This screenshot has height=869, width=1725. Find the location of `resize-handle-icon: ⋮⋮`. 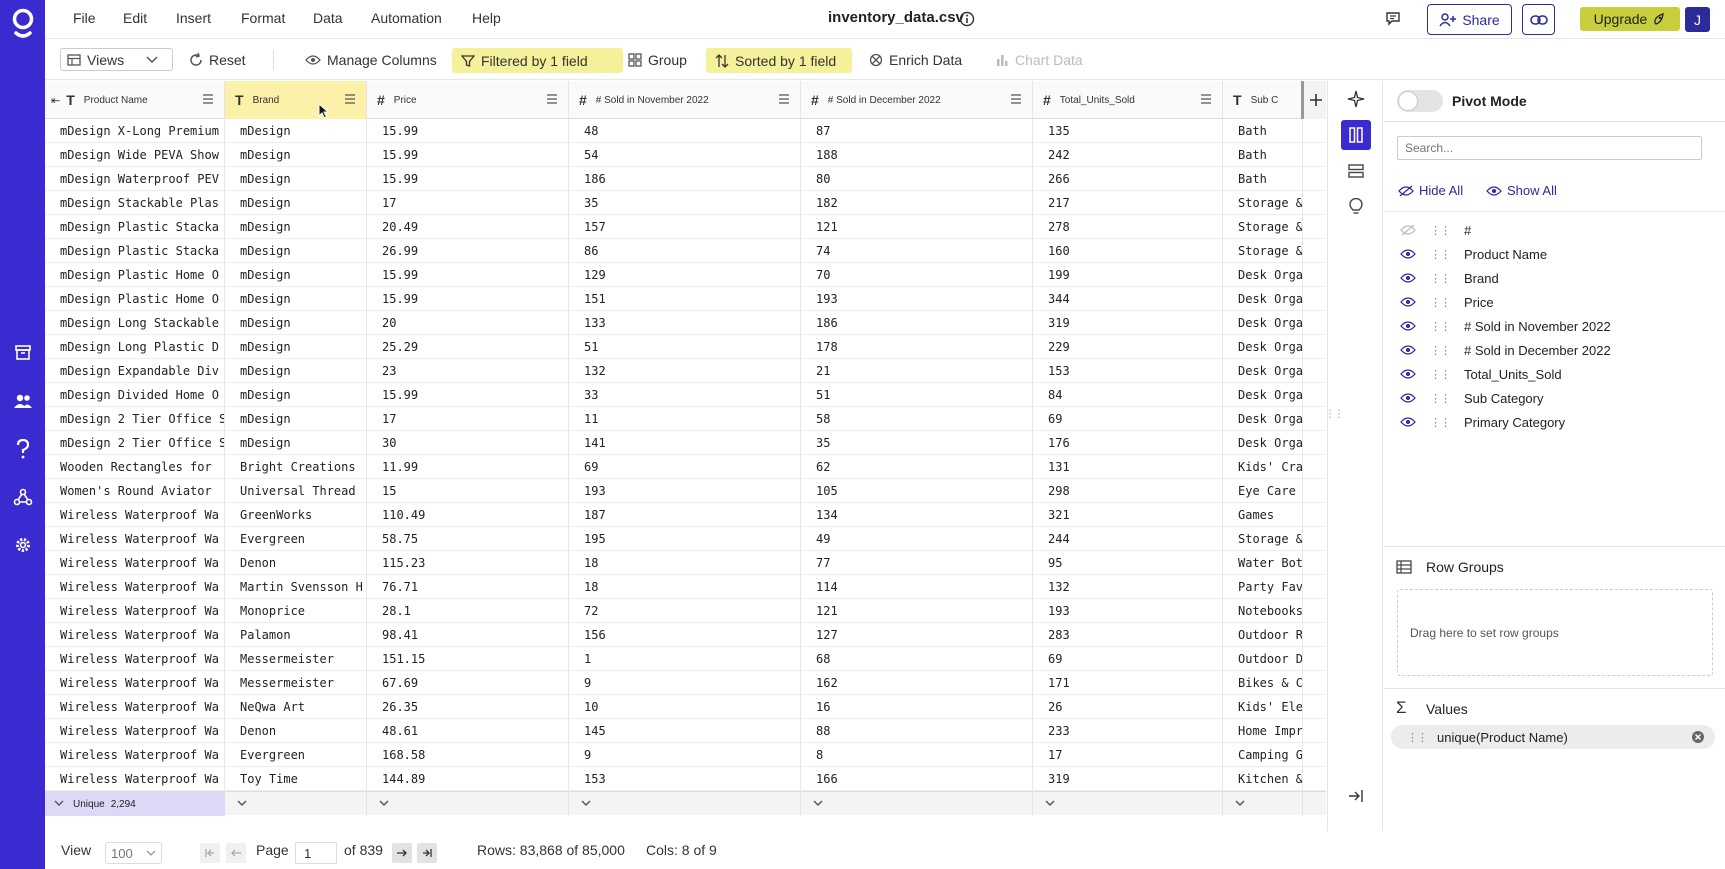

resize-handle-icon: ⋮⋮ is located at coordinates (1334, 414).